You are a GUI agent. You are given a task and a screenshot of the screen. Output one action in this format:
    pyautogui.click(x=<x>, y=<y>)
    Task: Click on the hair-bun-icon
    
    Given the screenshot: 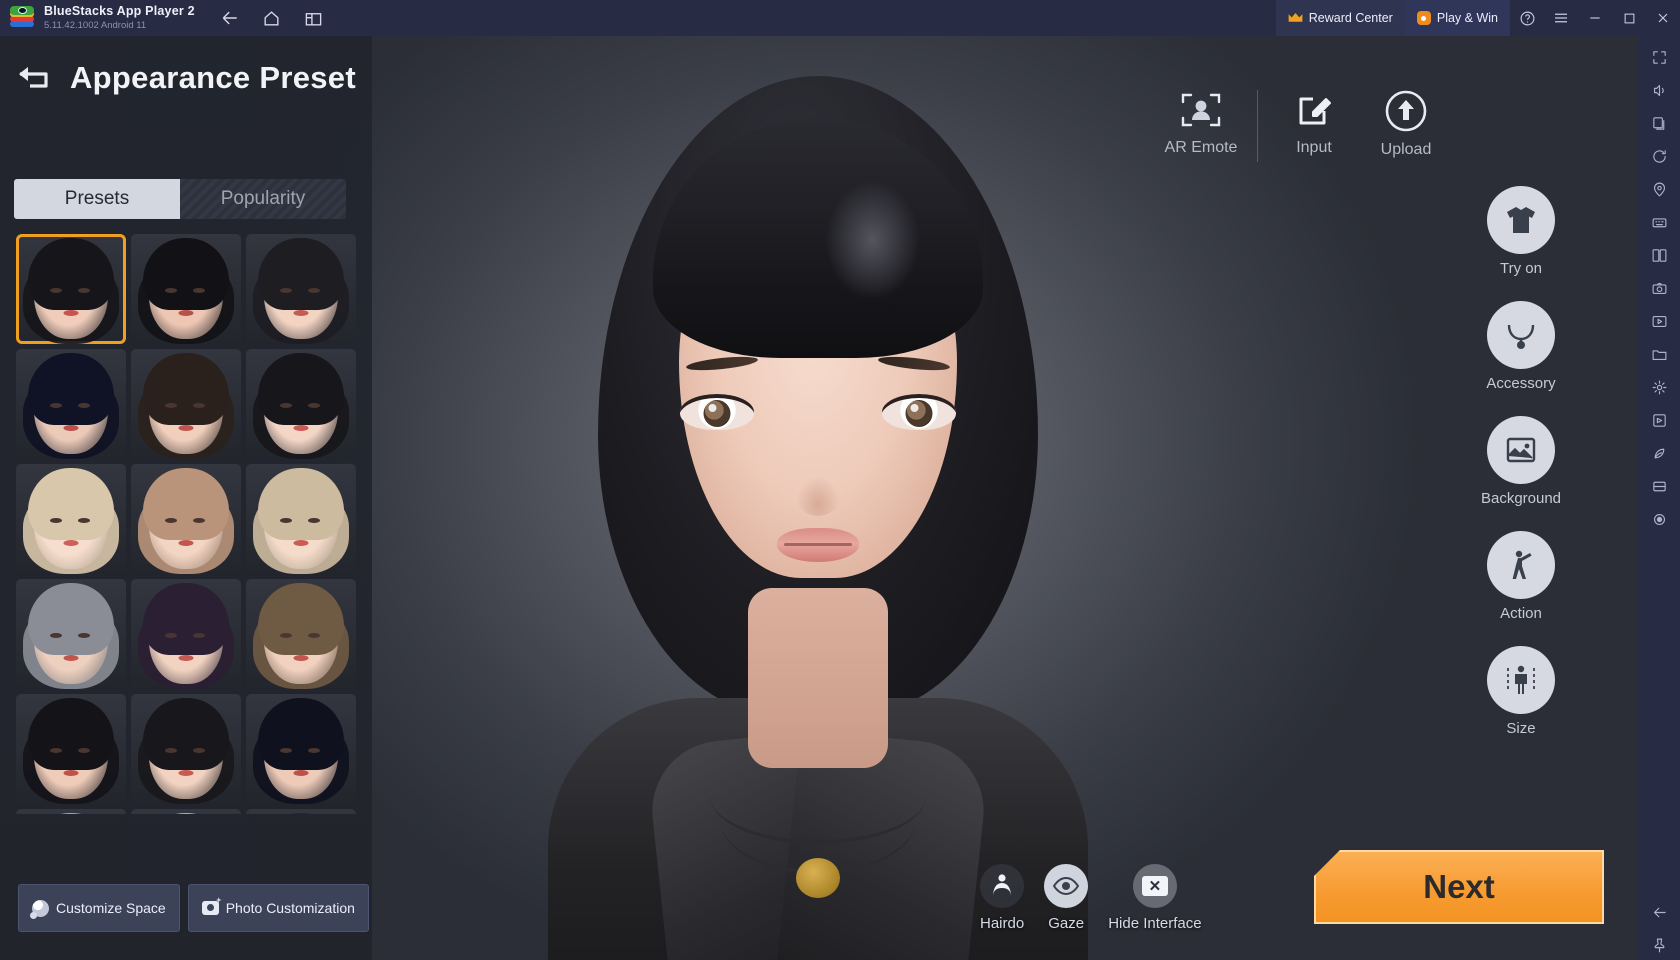 What is the action you would take?
    pyautogui.click(x=1002, y=886)
    